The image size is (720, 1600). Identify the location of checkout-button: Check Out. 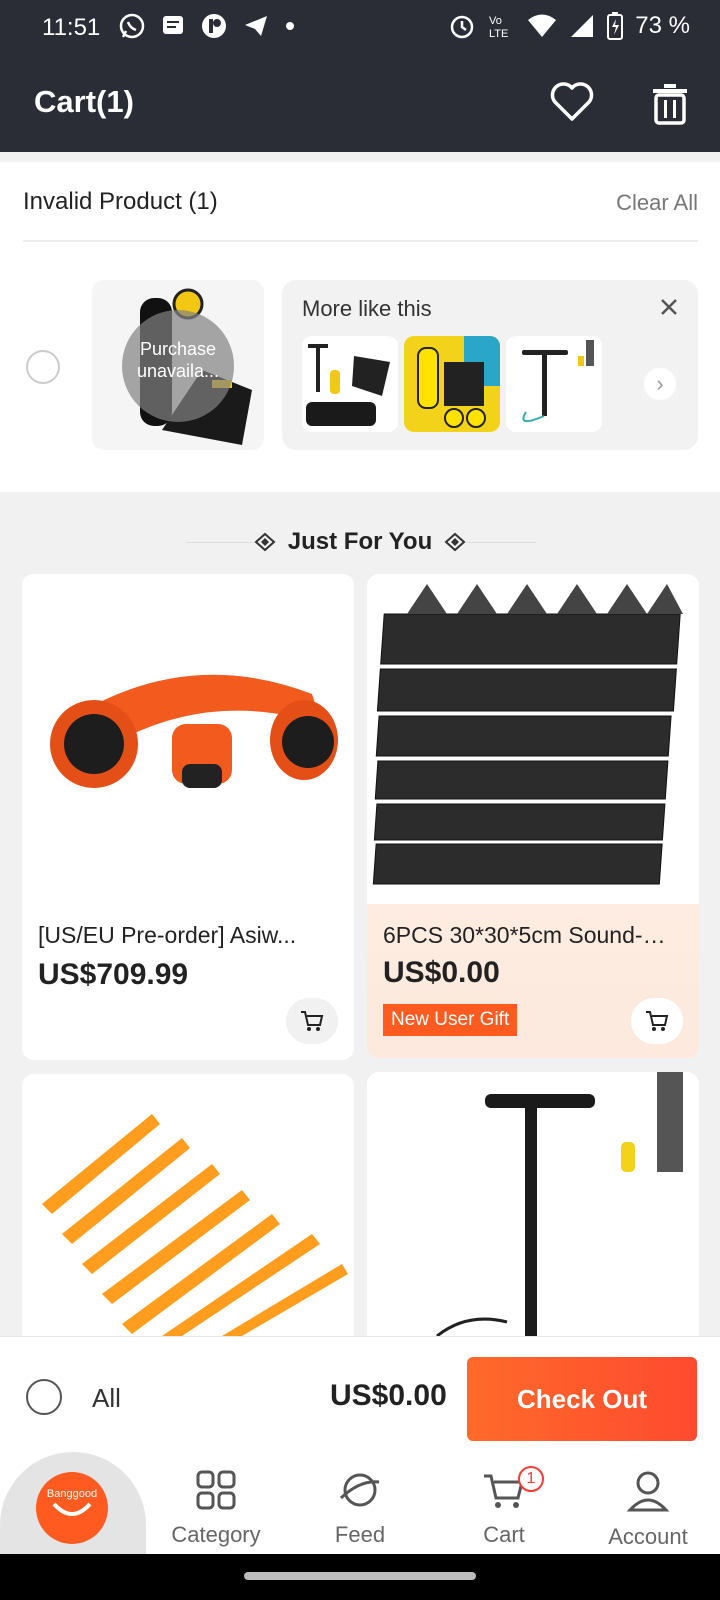
(582, 1399).